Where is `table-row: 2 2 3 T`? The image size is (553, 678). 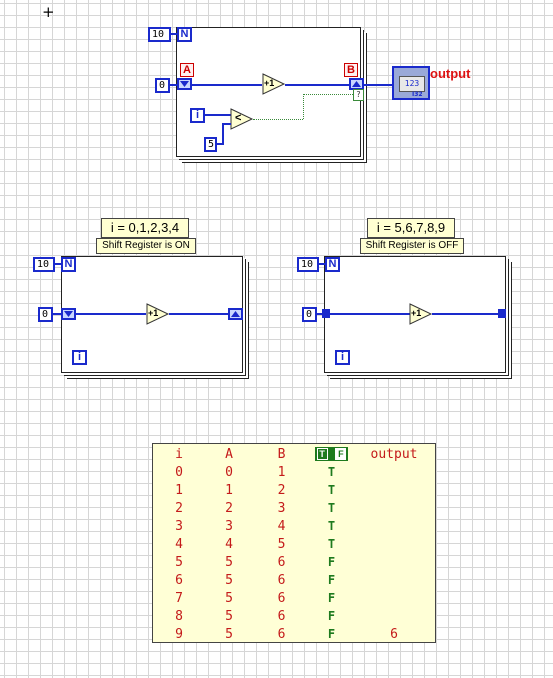 table-row: 2 2 3 T is located at coordinates (294, 508).